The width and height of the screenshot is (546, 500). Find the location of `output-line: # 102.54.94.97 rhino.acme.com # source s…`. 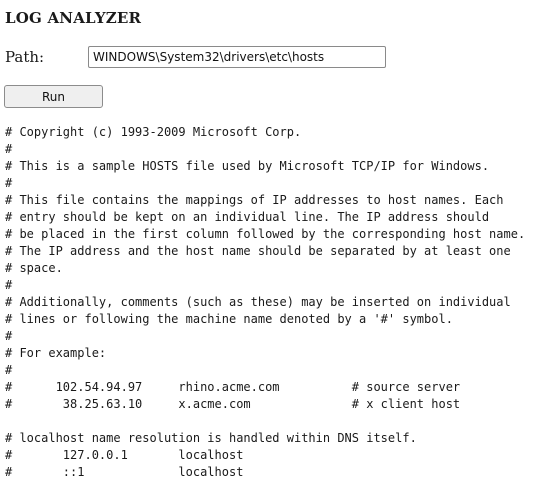

output-line: # 102.54.94.97 rhino.acme.com # source s… is located at coordinates (233, 387).